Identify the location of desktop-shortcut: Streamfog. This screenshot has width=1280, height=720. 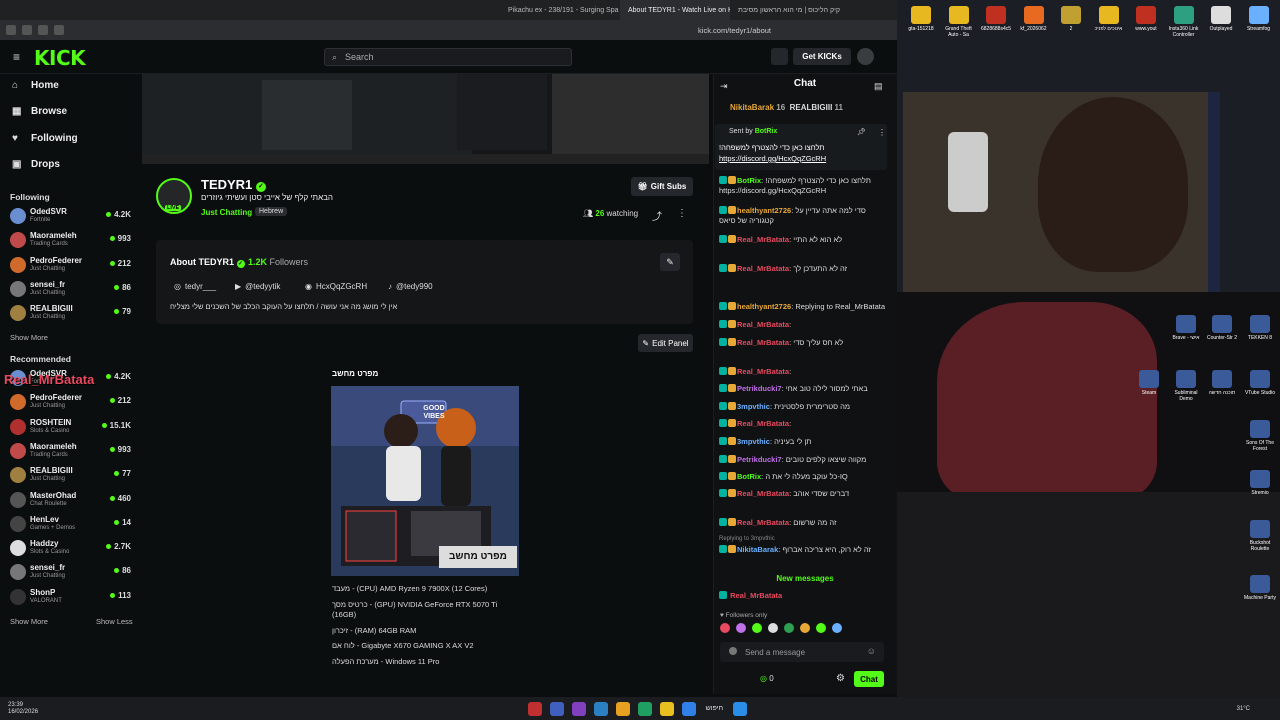
(1259, 19).